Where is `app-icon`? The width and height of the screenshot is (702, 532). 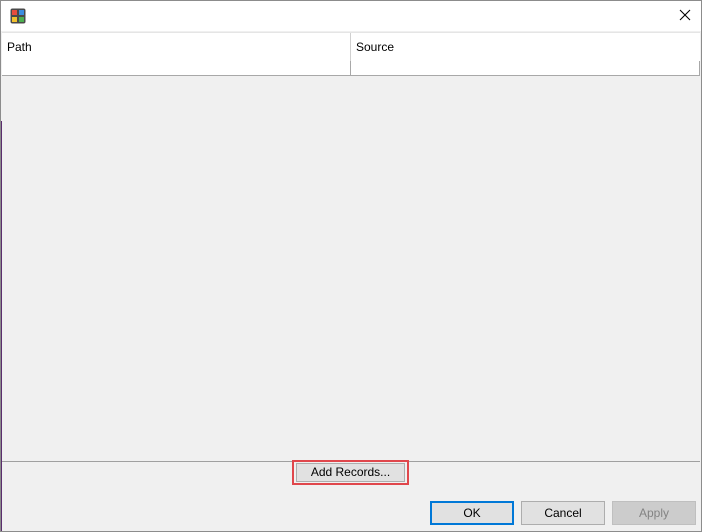
app-icon is located at coordinates (18, 16).